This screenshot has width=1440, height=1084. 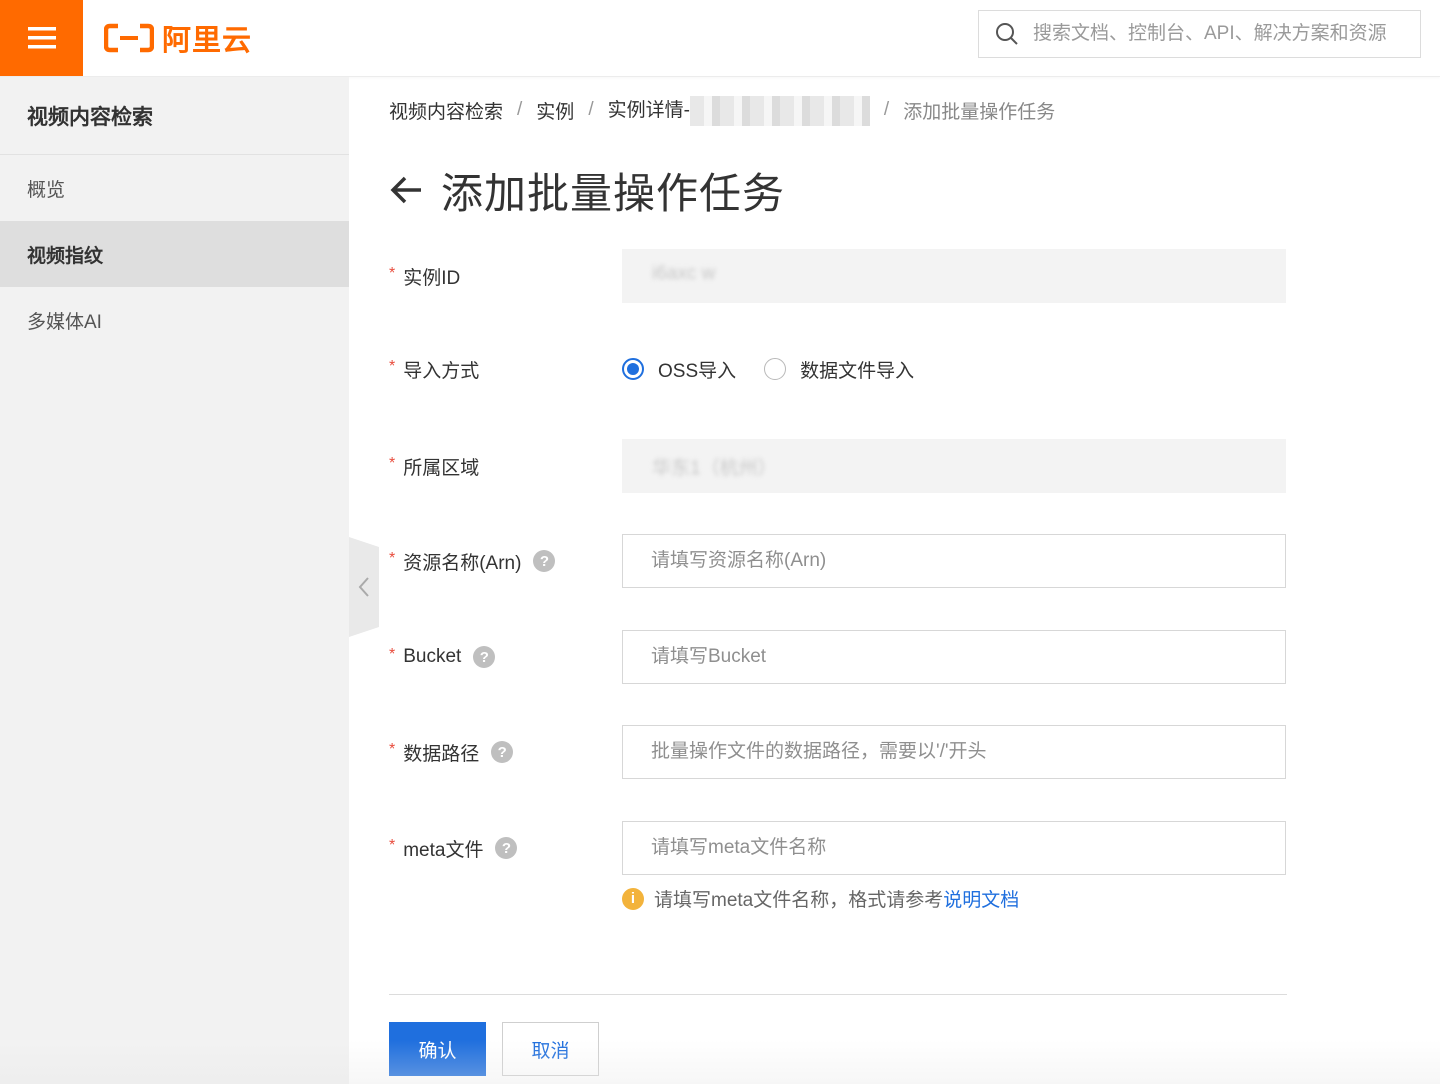 I want to click on top-bar: 阿里云, so click(x=720, y=38).